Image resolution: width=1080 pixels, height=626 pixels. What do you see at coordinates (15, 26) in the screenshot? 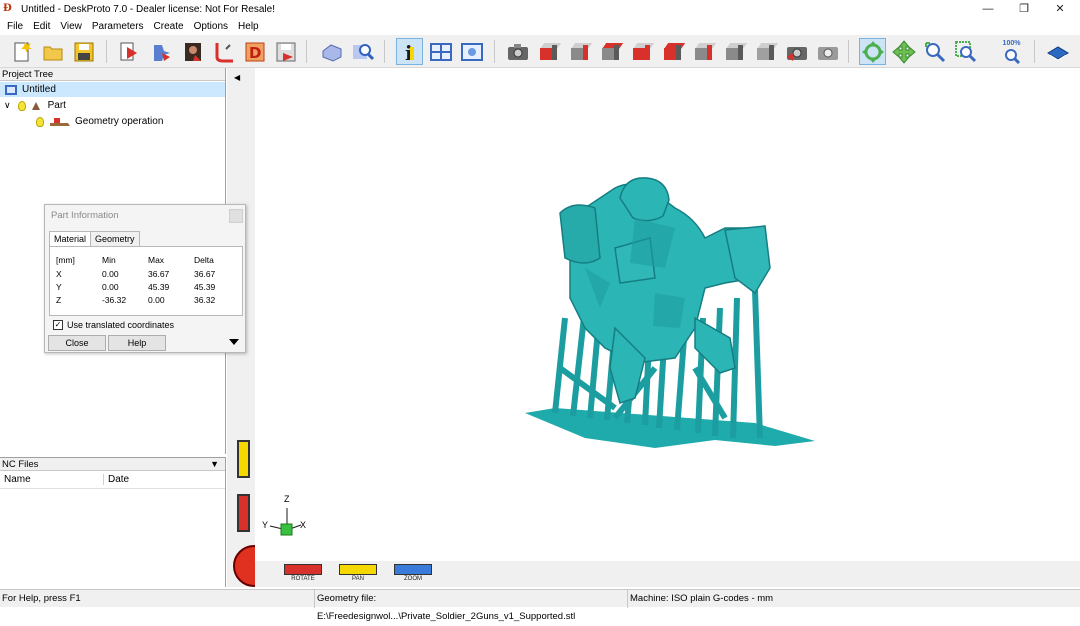
I see `menu-file: File` at bounding box center [15, 26].